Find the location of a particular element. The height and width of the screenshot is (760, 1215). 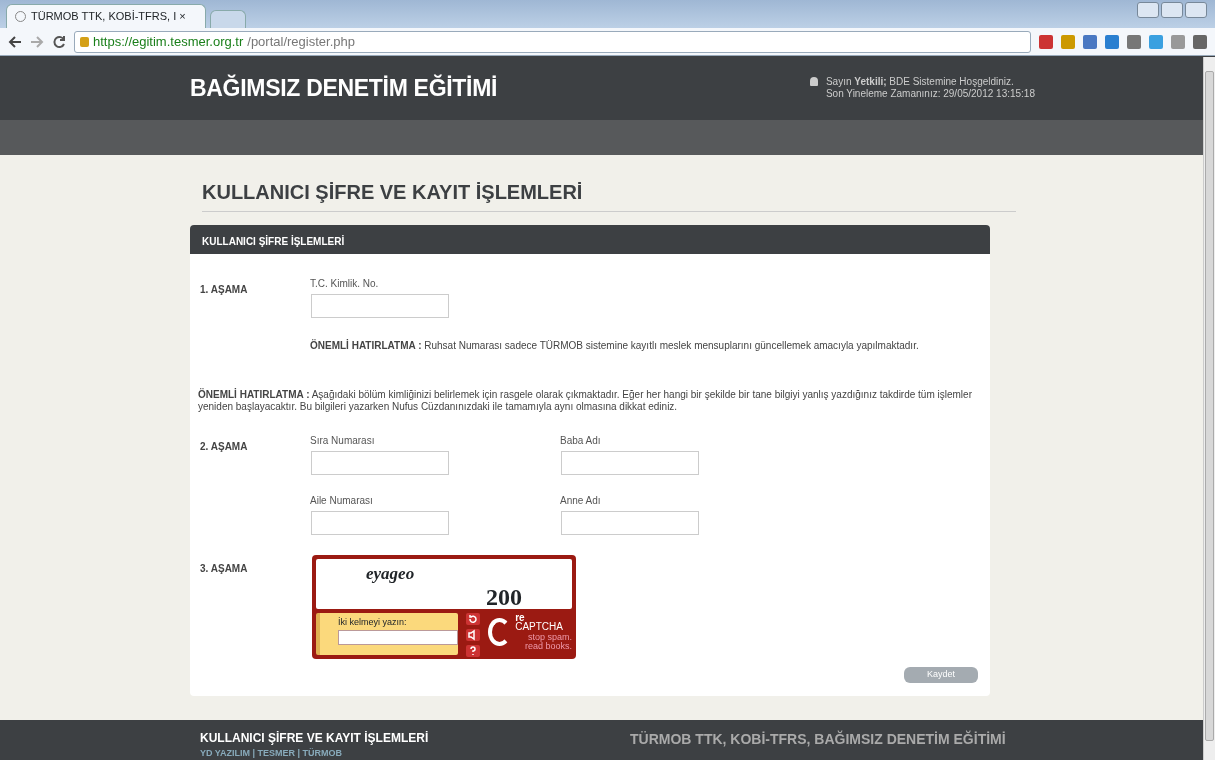

captcha-prompt: İki kelmeyi yazın: is located at coordinates (373, 622).